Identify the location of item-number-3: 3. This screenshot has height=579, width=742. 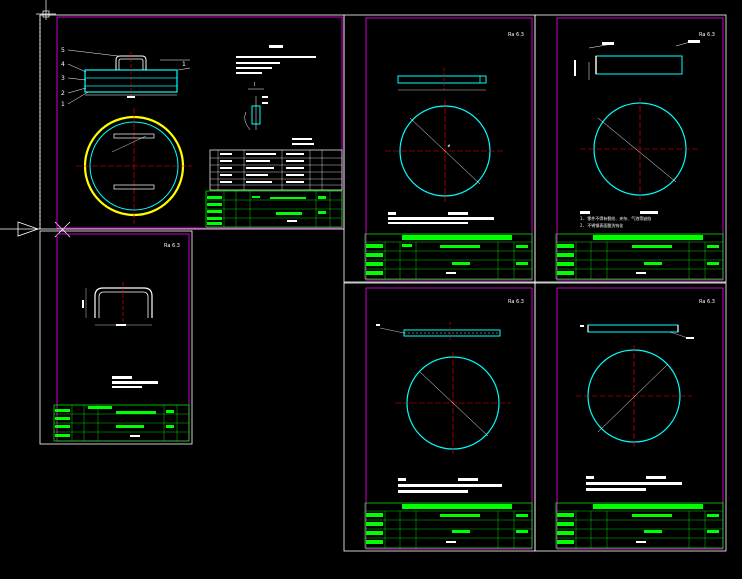
(63, 78).